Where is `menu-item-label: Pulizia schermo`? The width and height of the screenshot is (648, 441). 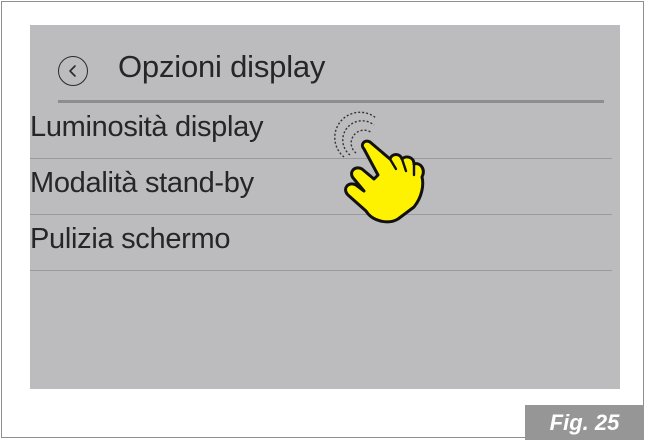 menu-item-label: Pulizia schermo is located at coordinates (130, 239).